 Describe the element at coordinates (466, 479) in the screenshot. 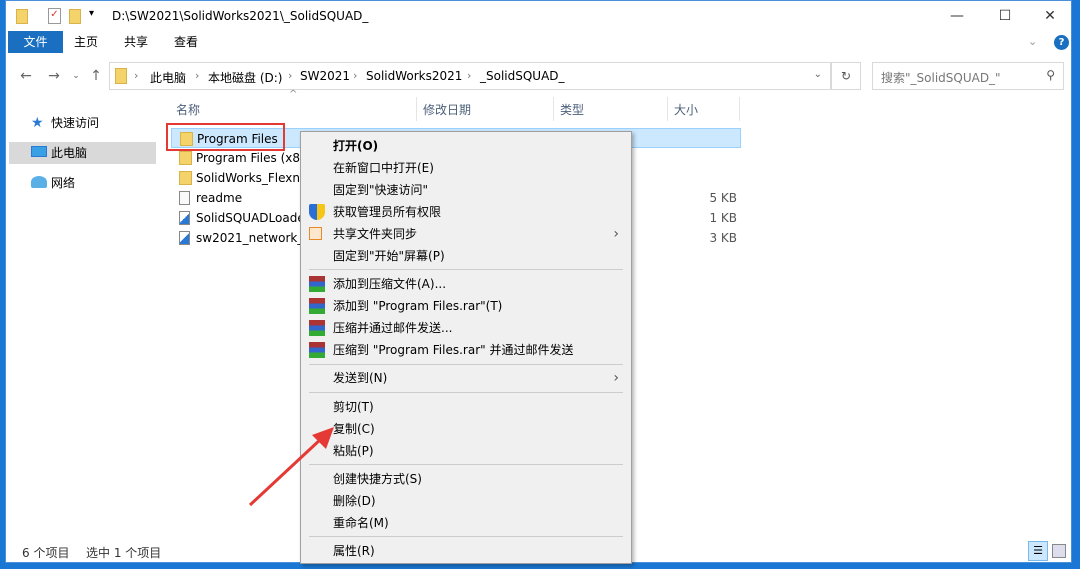

I see `menu-create-shortcut: 创建快捷方式(S)` at that location.